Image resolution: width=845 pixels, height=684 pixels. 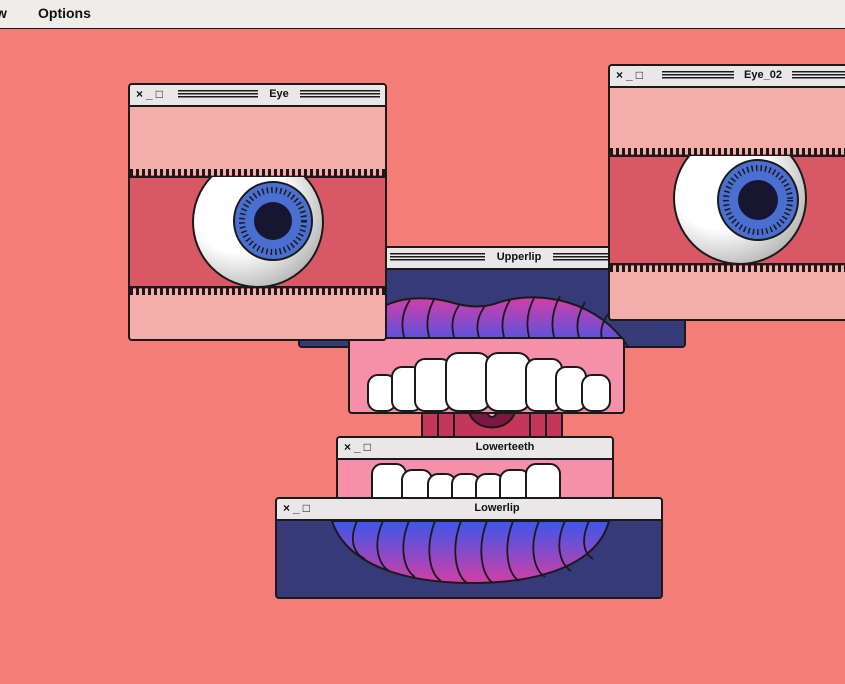 What do you see at coordinates (489, 382) in the screenshot?
I see `upper-teeth-art` at bounding box center [489, 382].